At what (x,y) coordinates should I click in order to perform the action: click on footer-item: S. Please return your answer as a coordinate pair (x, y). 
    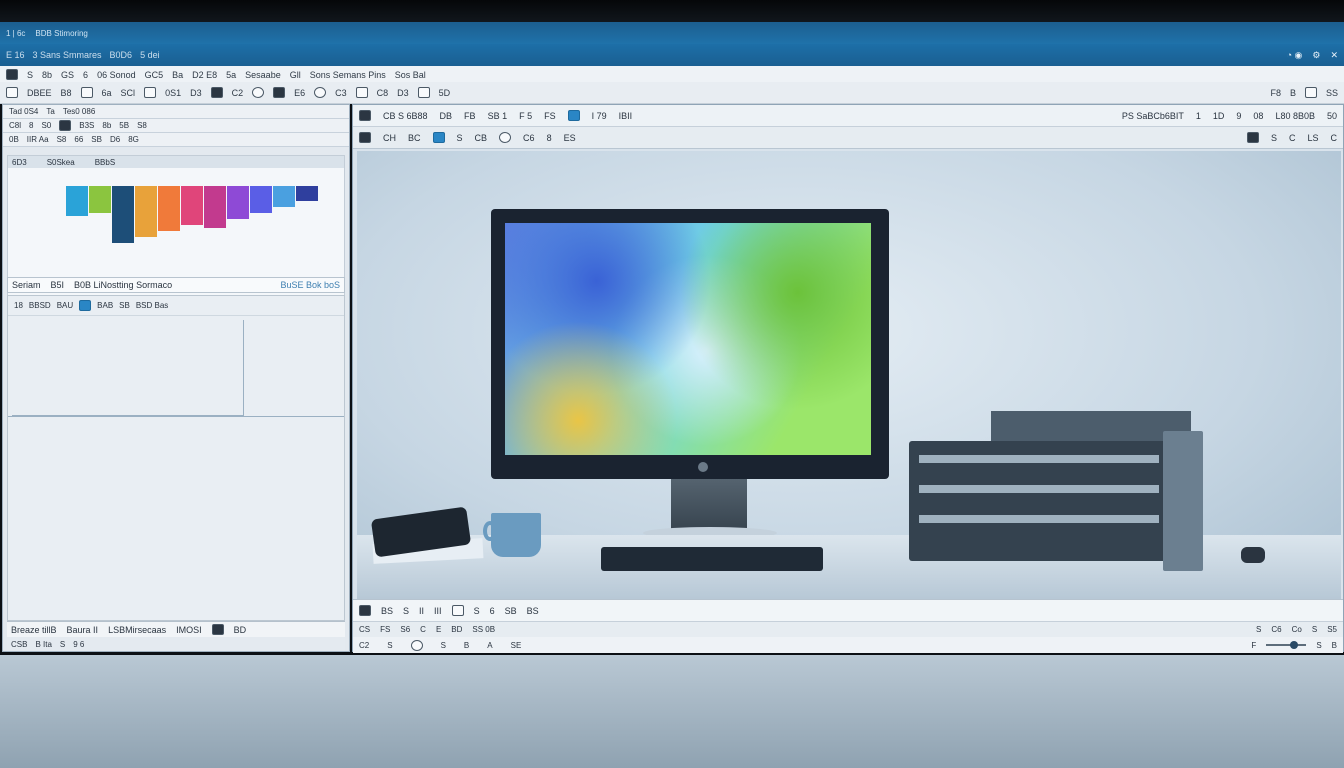
    Looking at the image, I should click on (62, 644).